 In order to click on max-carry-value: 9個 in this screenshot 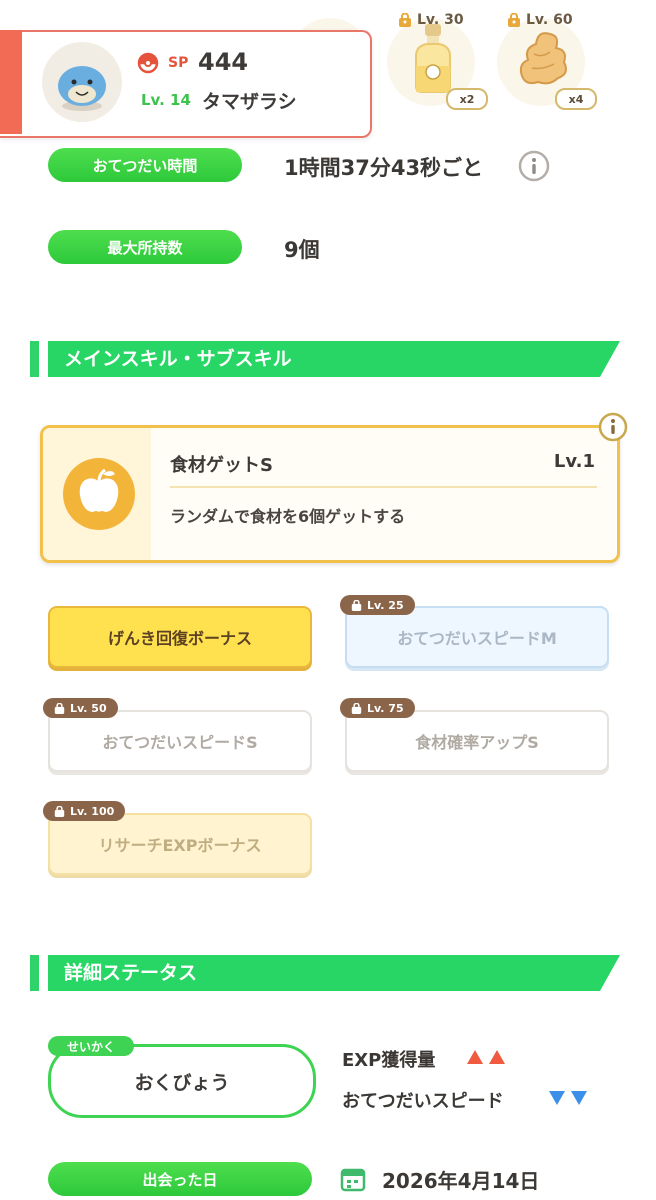, I will do `click(302, 250)`.